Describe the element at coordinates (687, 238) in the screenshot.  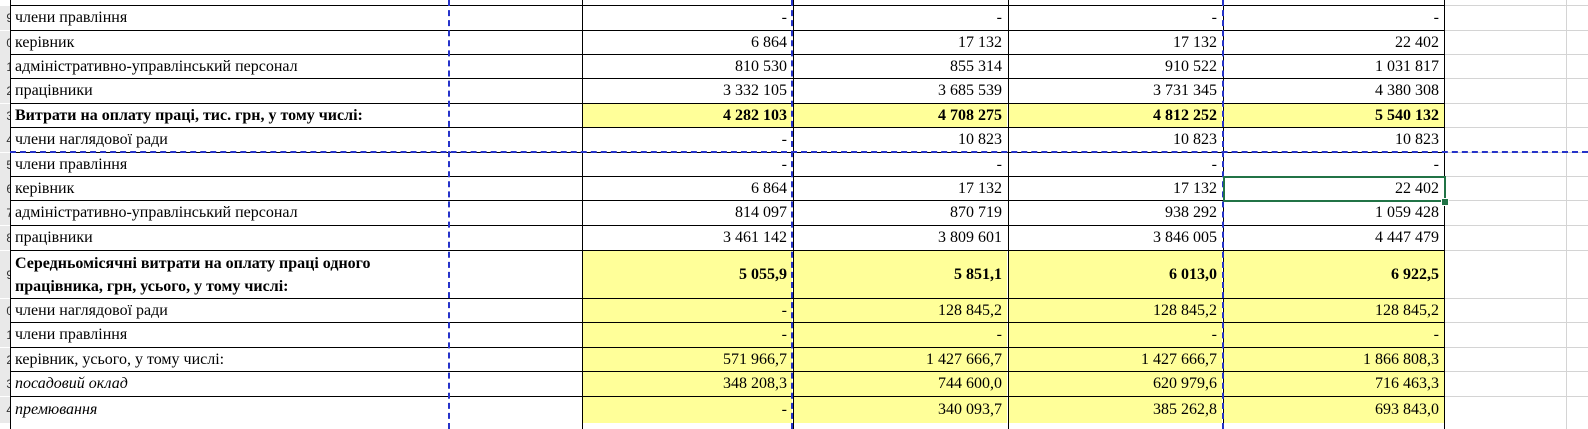
I see `value-cell-col1: 3 461 142` at that location.